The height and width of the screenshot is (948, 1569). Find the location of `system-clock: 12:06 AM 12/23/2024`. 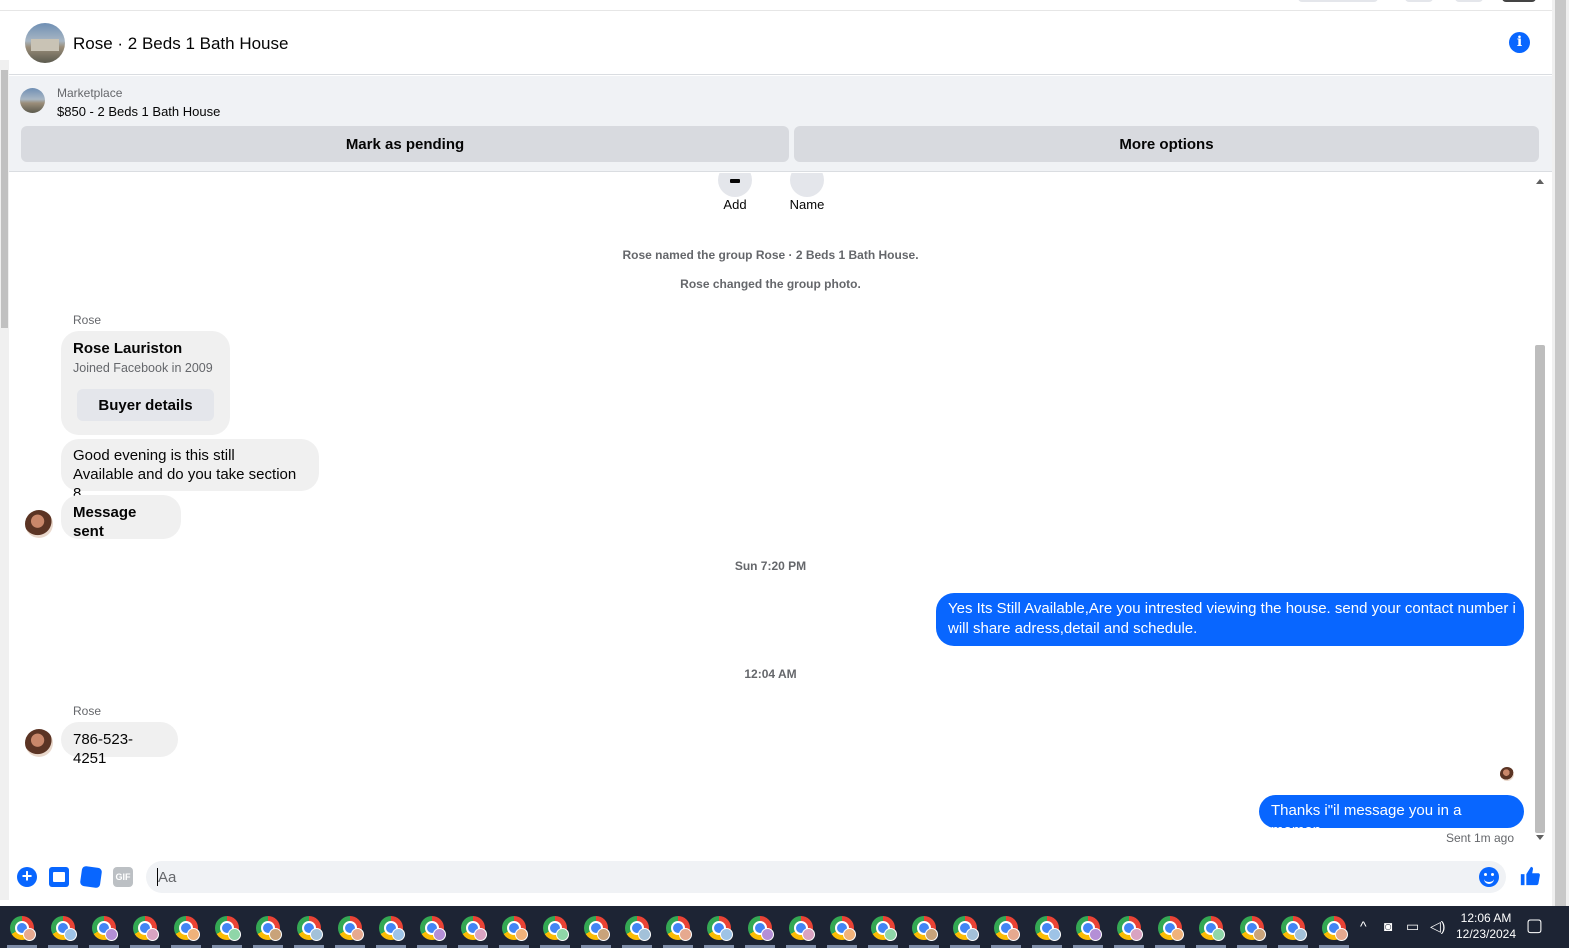

system-clock: 12:06 AM 12/23/2024 is located at coordinates (1486, 926).